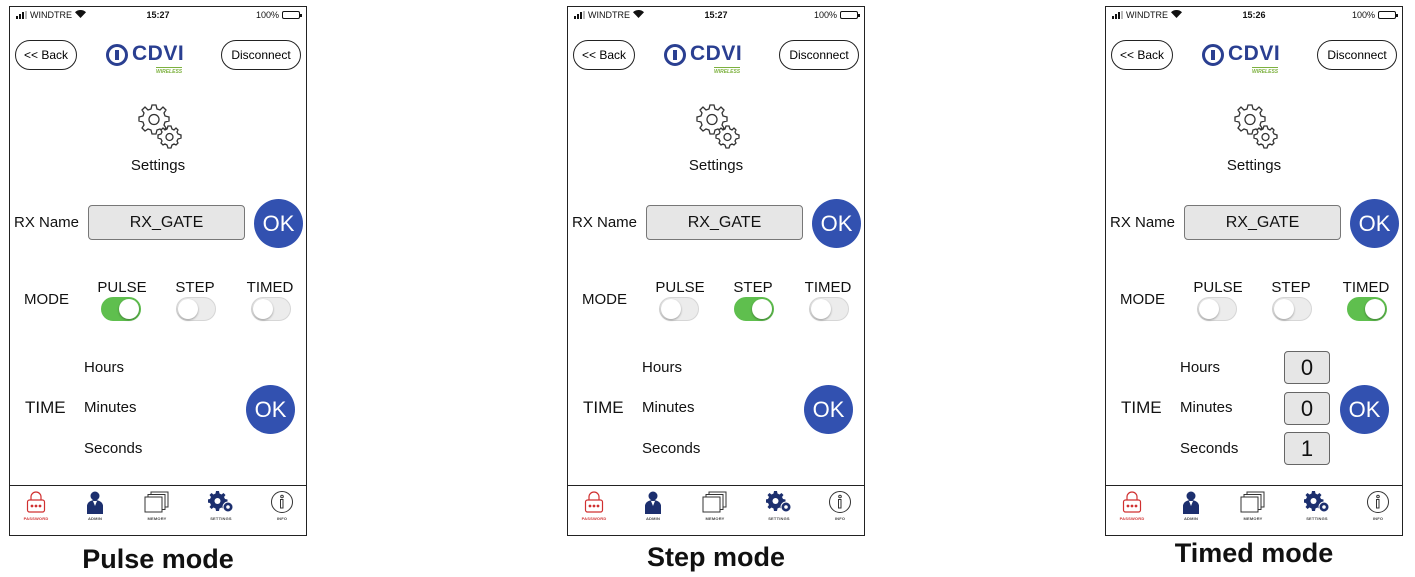  What do you see at coordinates (110, 407) in the screenshot?
I see `minutes-label: Minutes` at bounding box center [110, 407].